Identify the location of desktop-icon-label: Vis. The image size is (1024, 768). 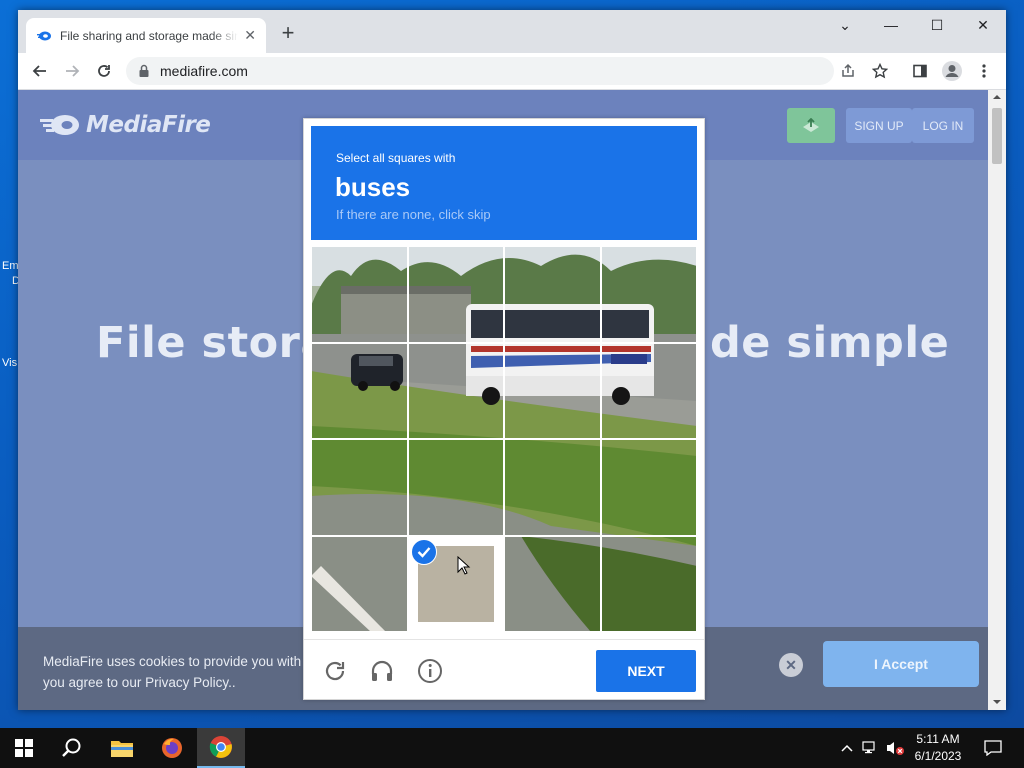
(9, 363).